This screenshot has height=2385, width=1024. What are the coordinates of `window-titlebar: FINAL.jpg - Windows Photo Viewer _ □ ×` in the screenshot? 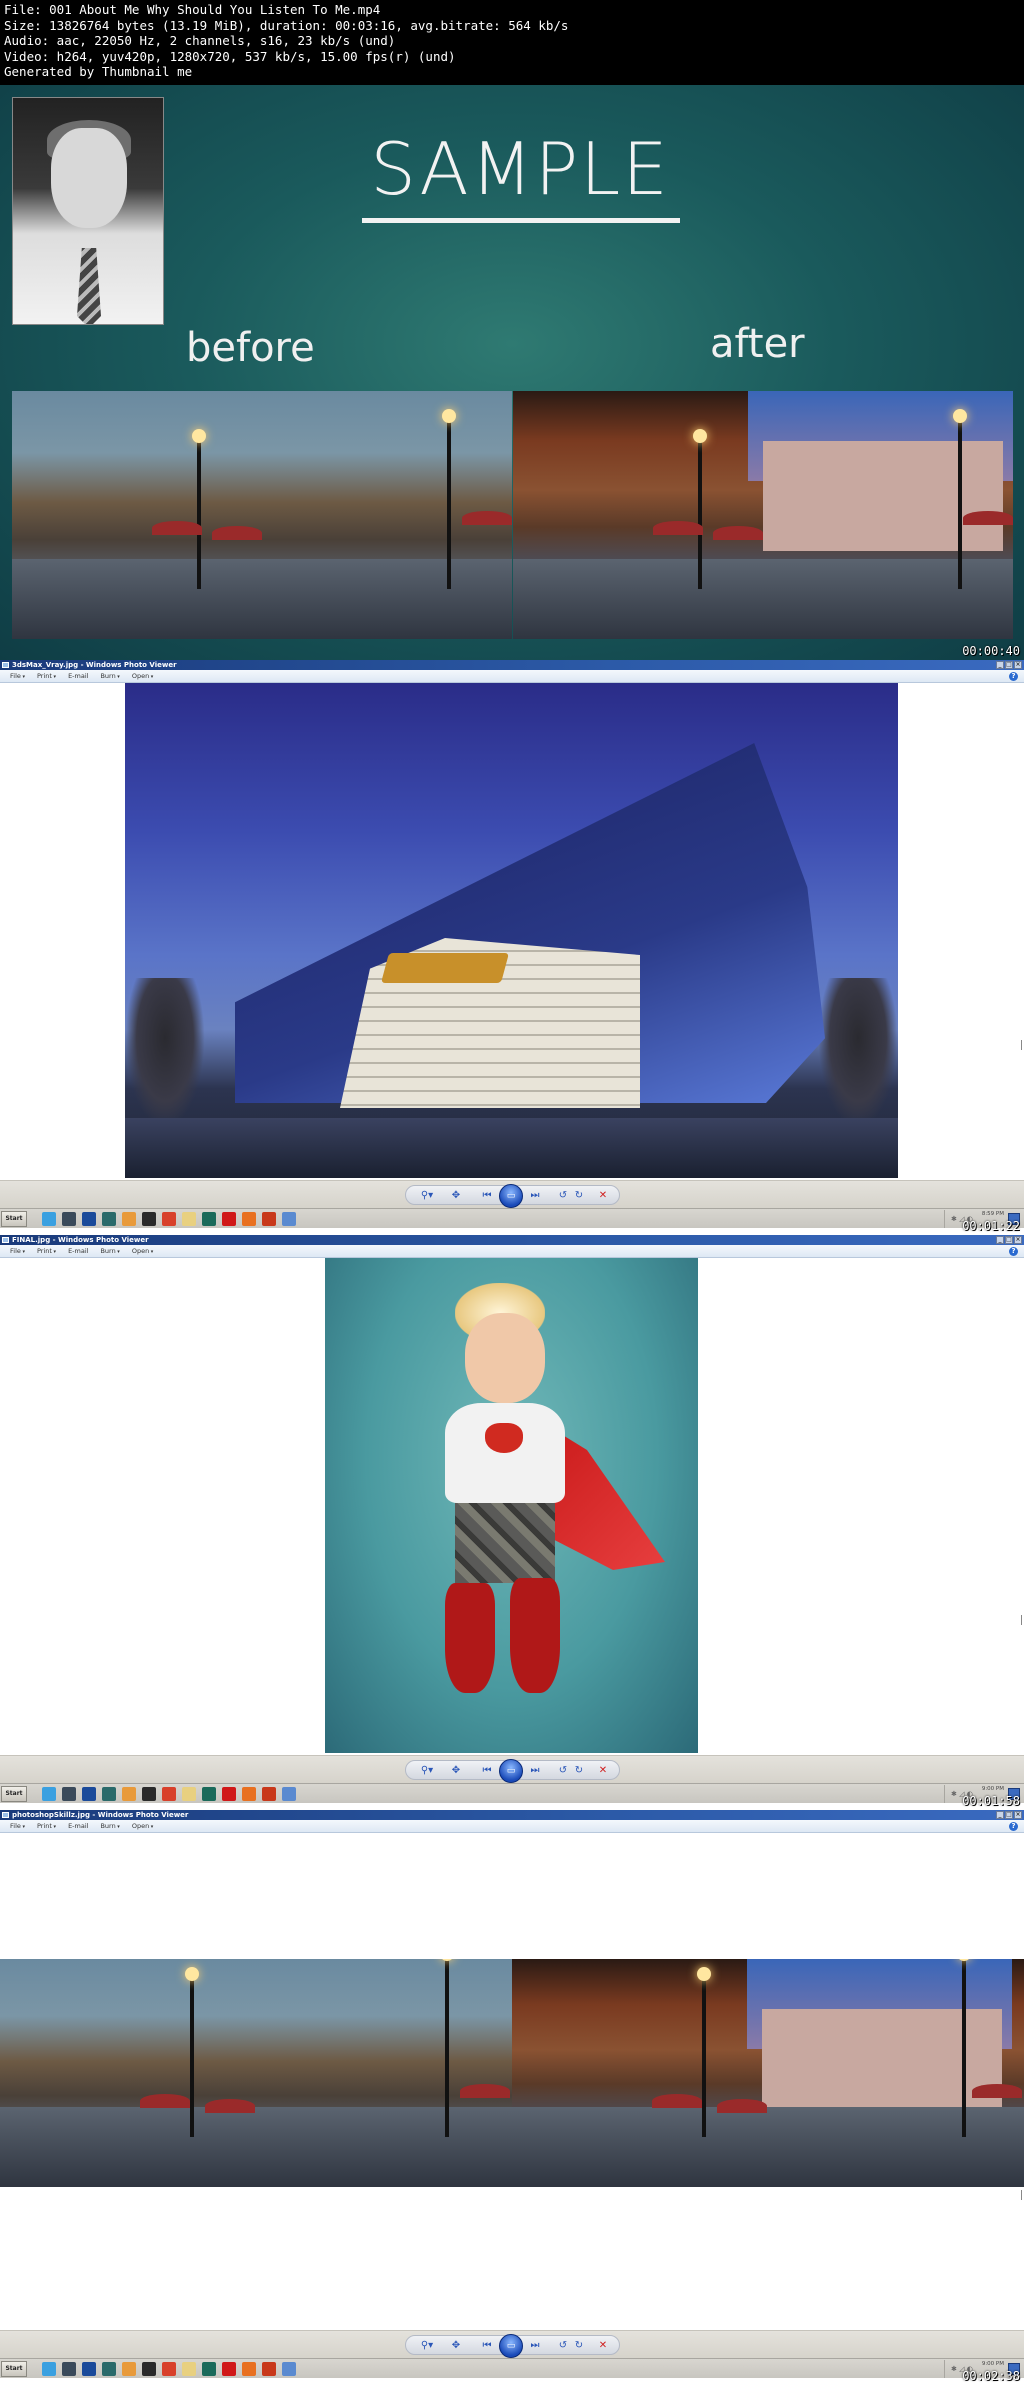 It's located at (512, 1240).